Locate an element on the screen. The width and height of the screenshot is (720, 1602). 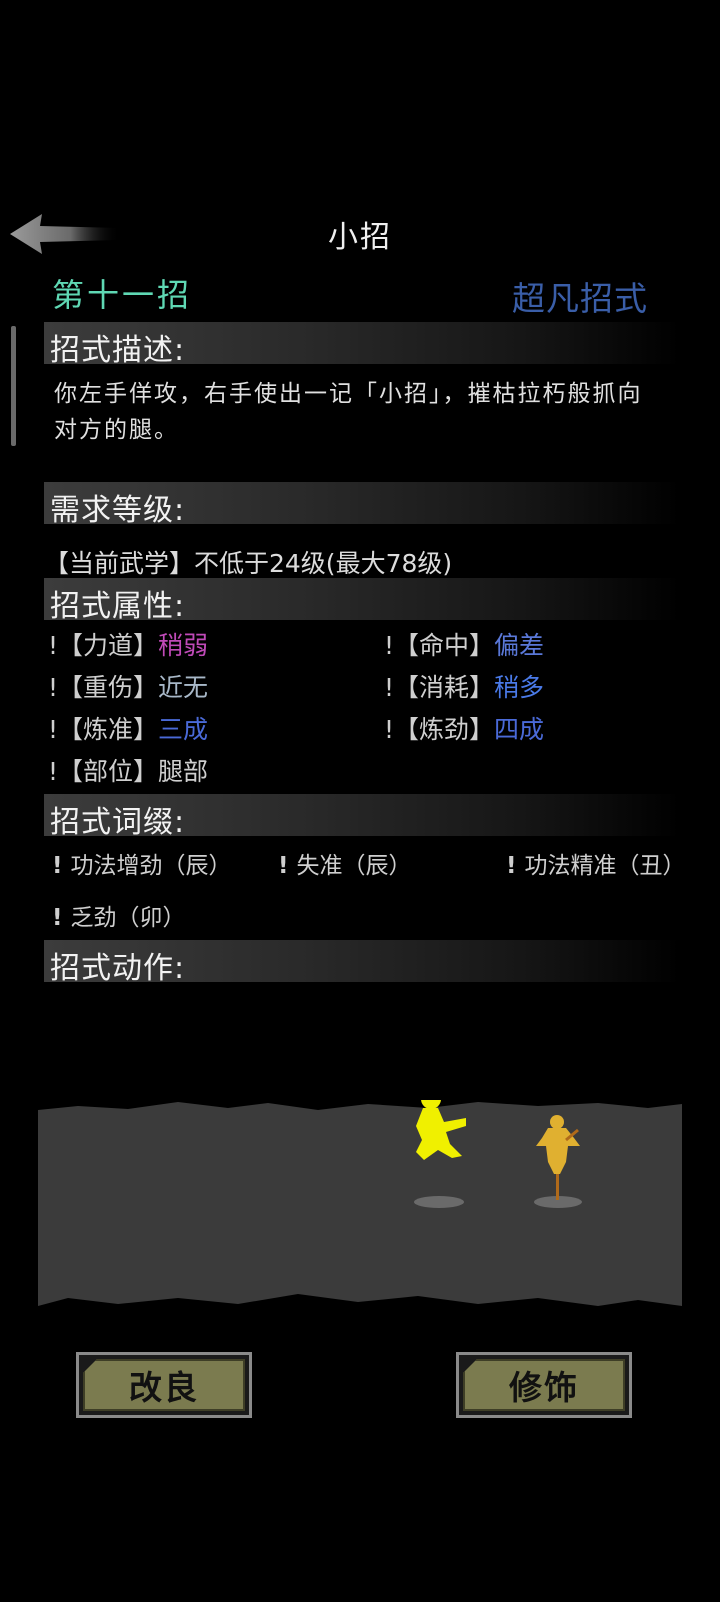
affix-label: 失准（辰） is located at coordinates (354, 866).